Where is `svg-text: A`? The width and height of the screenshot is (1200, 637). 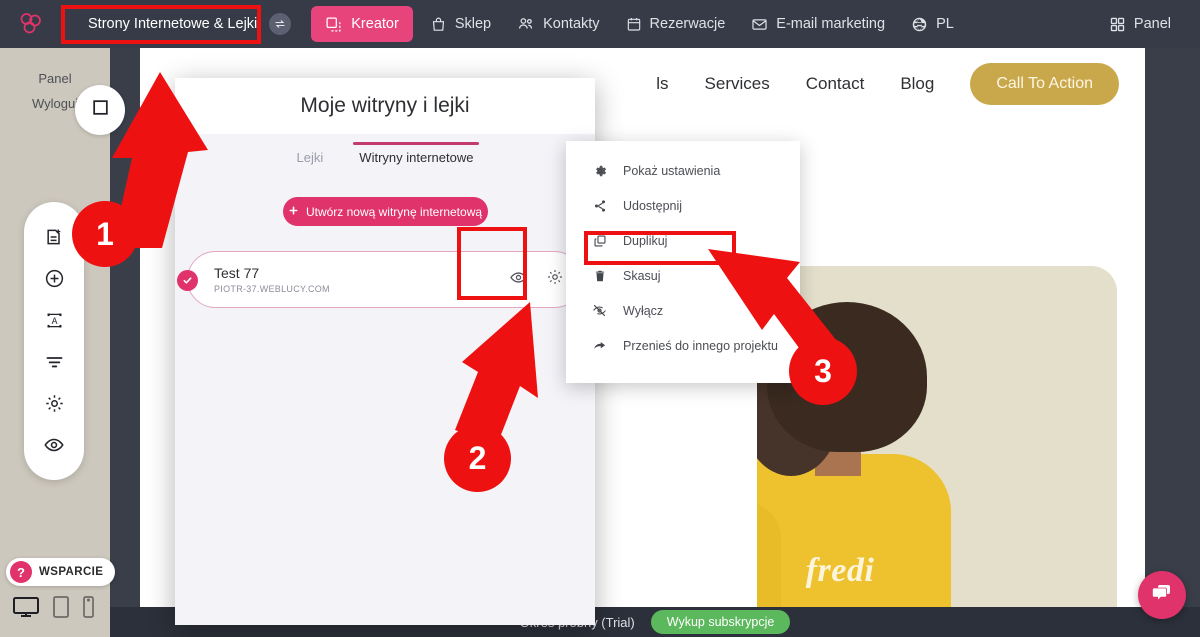 svg-text: A is located at coordinates (54, 321).